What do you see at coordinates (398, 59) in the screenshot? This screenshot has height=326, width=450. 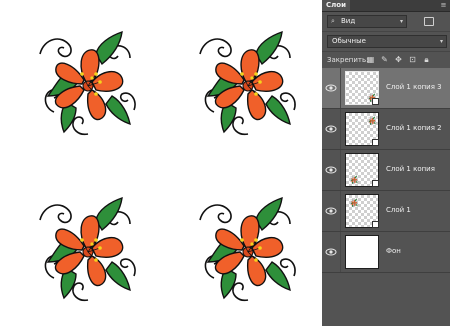 I see `lock-position-icon: ✥` at bounding box center [398, 59].